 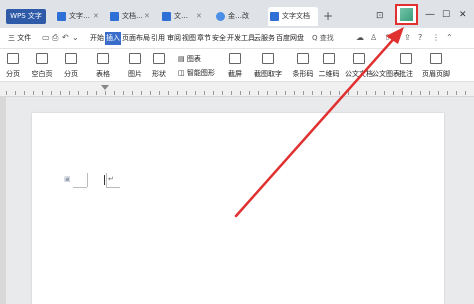 I want to click on pagination-icon, so click(x=71, y=58).